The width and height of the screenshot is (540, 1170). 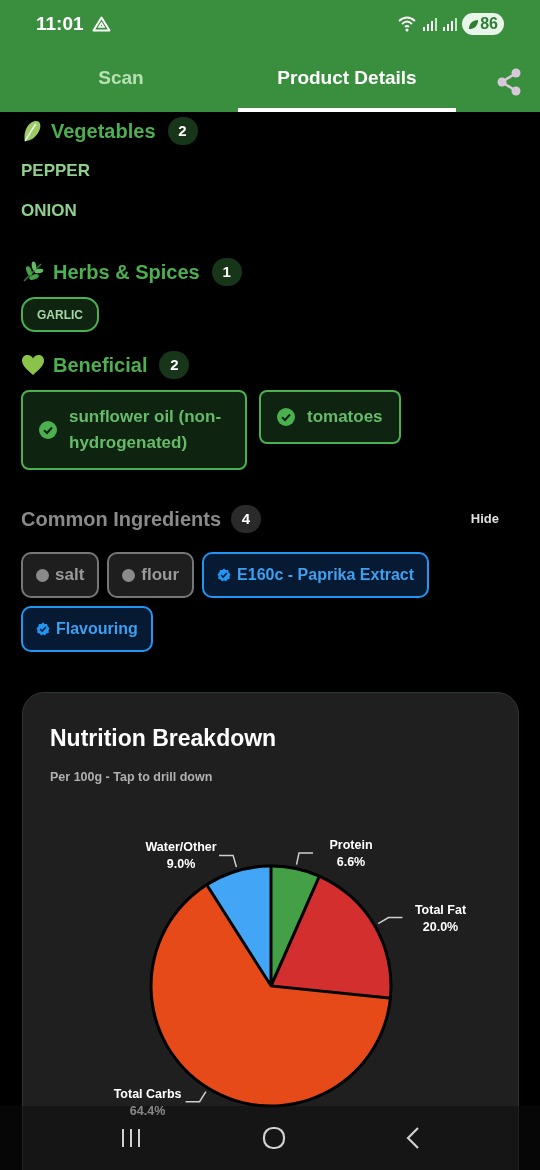 I want to click on ingredient-chip: salt, so click(x=60, y=575).